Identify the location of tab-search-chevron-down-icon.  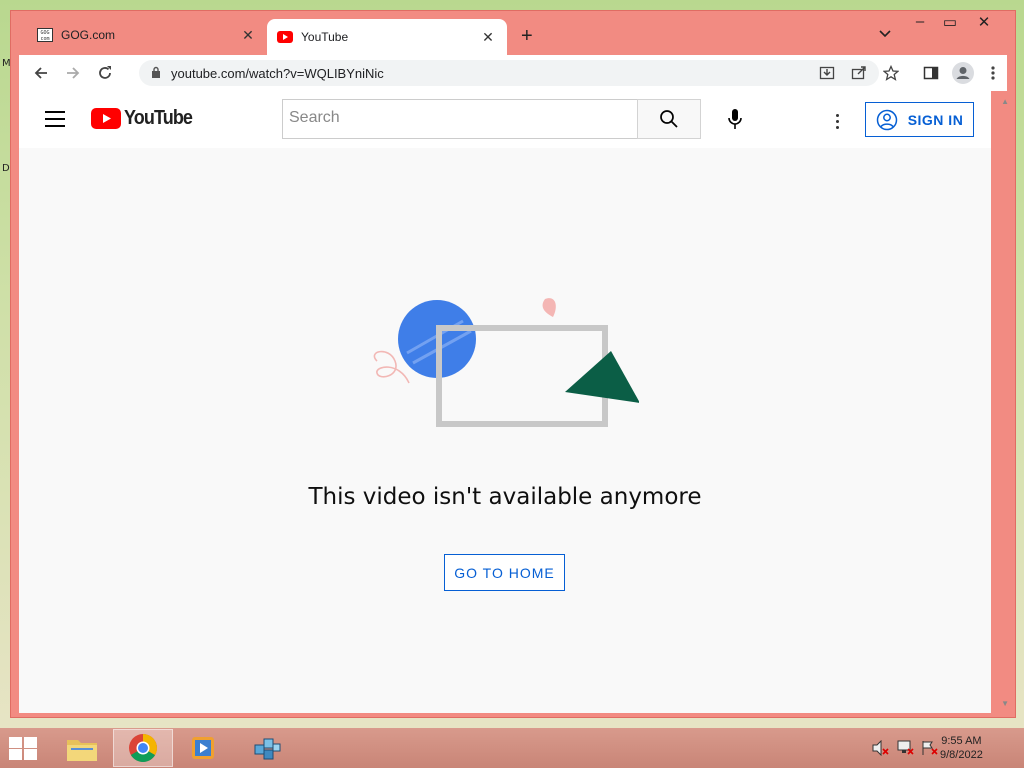
(885, 34).